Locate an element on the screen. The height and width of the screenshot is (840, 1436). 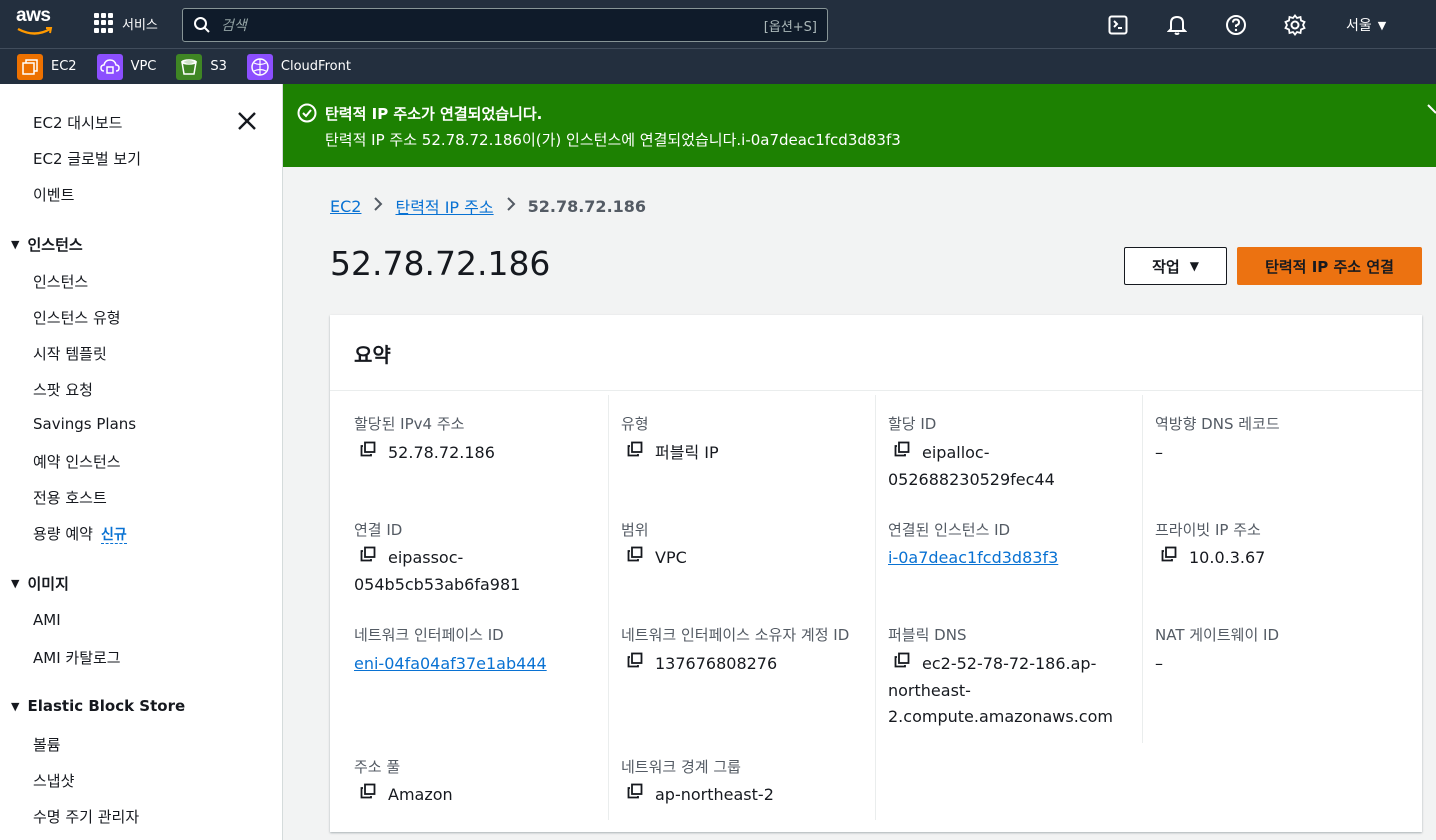
vpc-service-icon is located at coordinates (109, 66).